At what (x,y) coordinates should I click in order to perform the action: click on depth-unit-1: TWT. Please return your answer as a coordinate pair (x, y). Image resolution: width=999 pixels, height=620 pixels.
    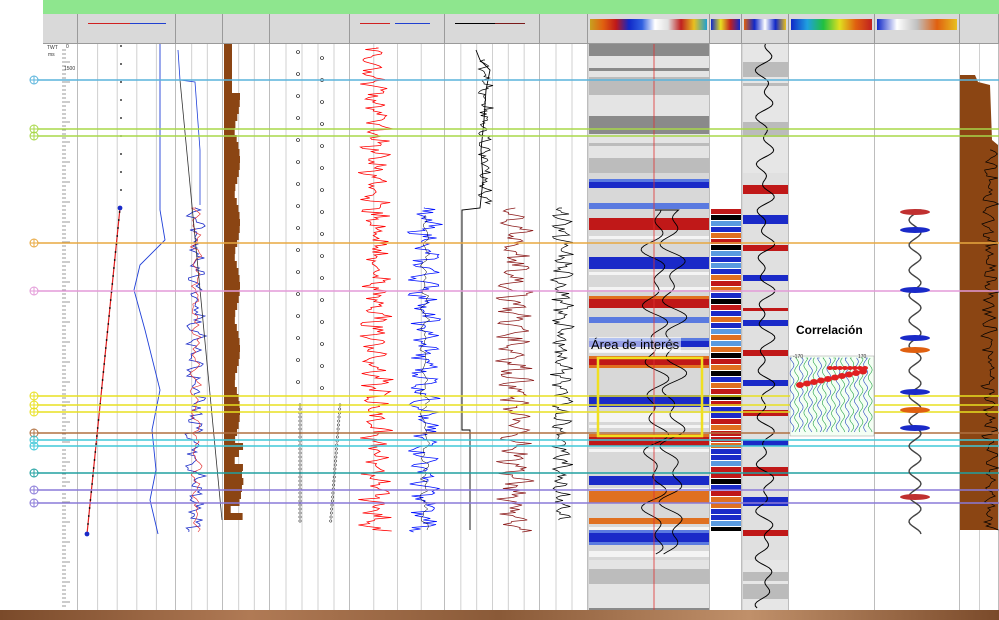
    Looking at the image, I should click on (52, 48).